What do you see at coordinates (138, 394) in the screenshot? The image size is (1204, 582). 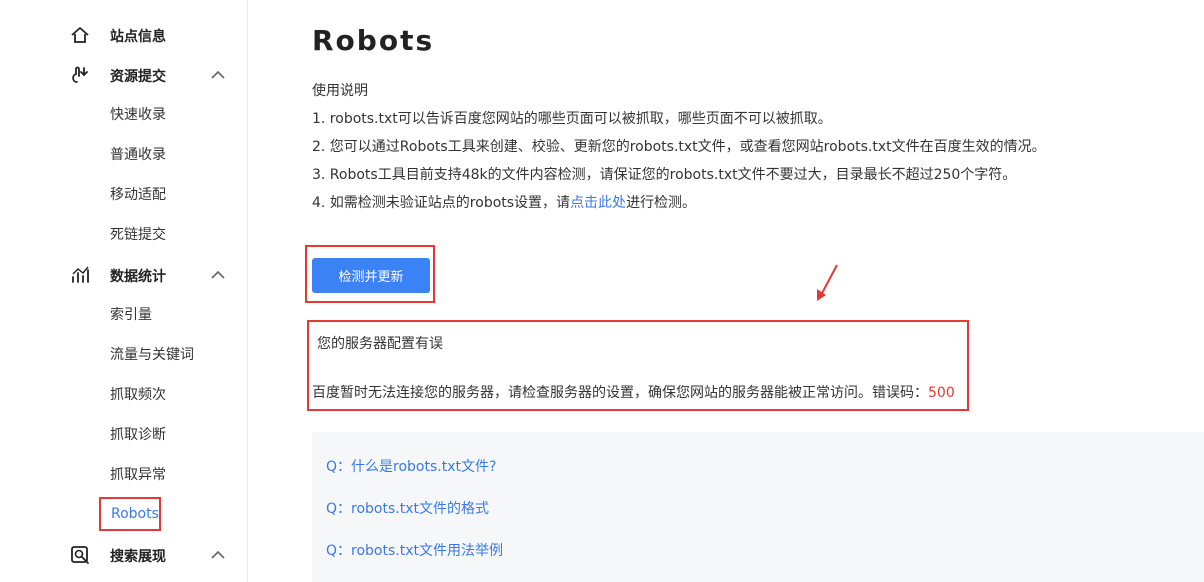 I see `sidebar-item-crawl-frequency: 抓取频次` at bounding box center [138, 394].